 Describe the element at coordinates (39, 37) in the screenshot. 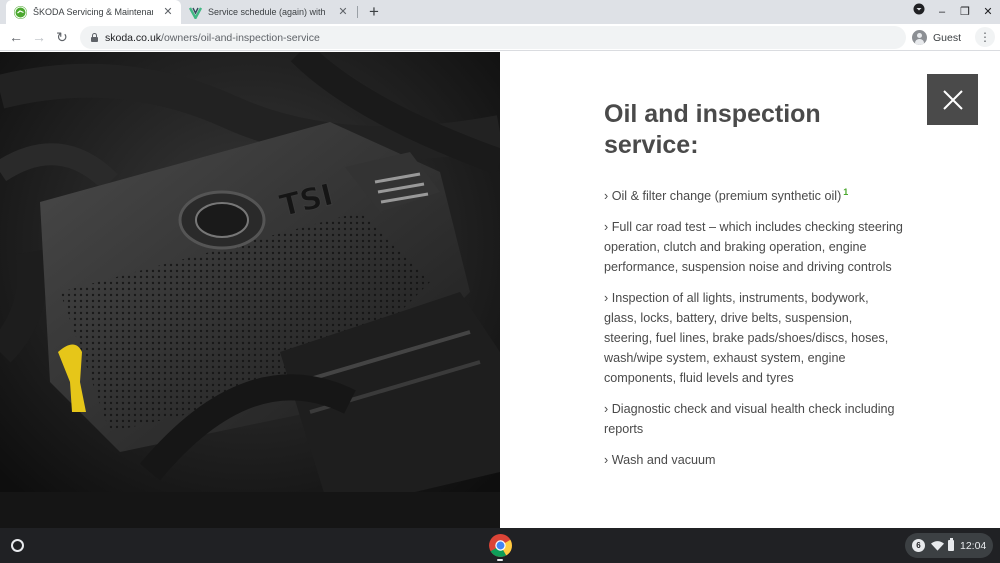

I see `forward-button: →` at that location.